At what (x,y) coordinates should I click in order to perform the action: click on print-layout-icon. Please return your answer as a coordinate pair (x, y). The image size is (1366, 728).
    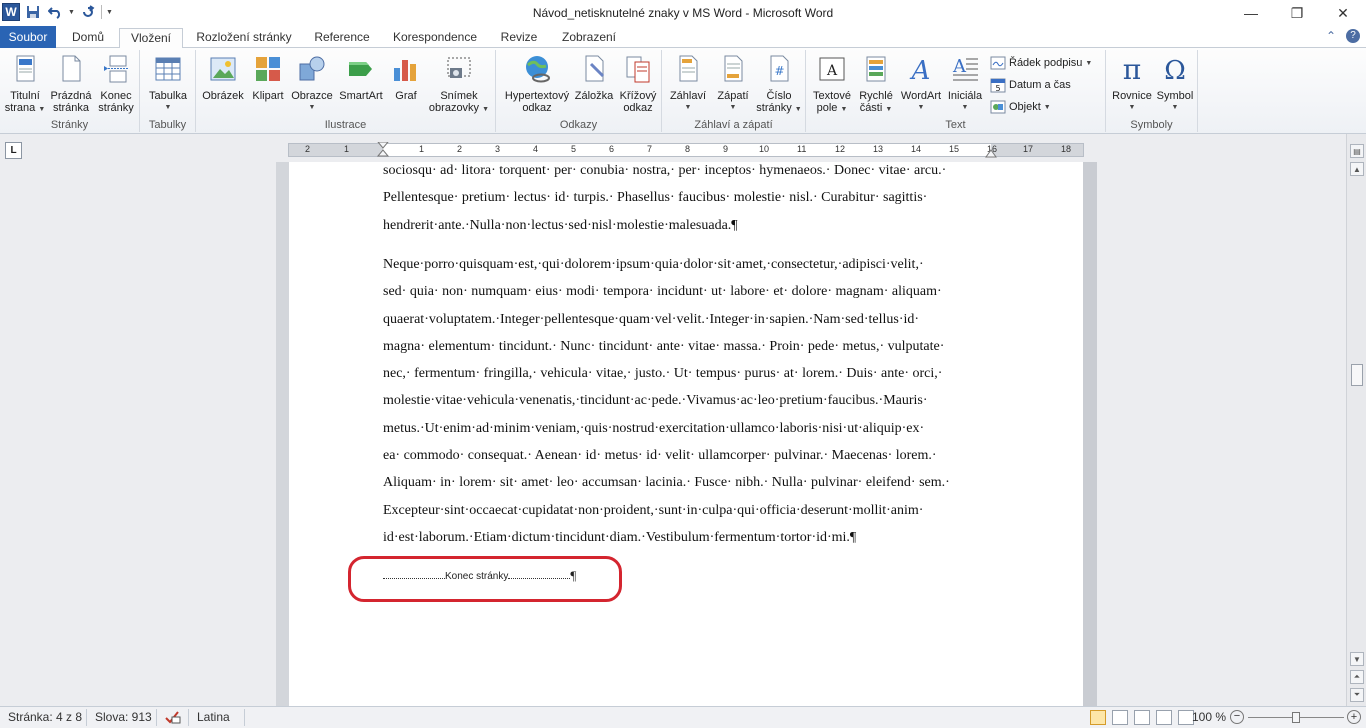
    Looking at the image, I should click on (1098, 717).